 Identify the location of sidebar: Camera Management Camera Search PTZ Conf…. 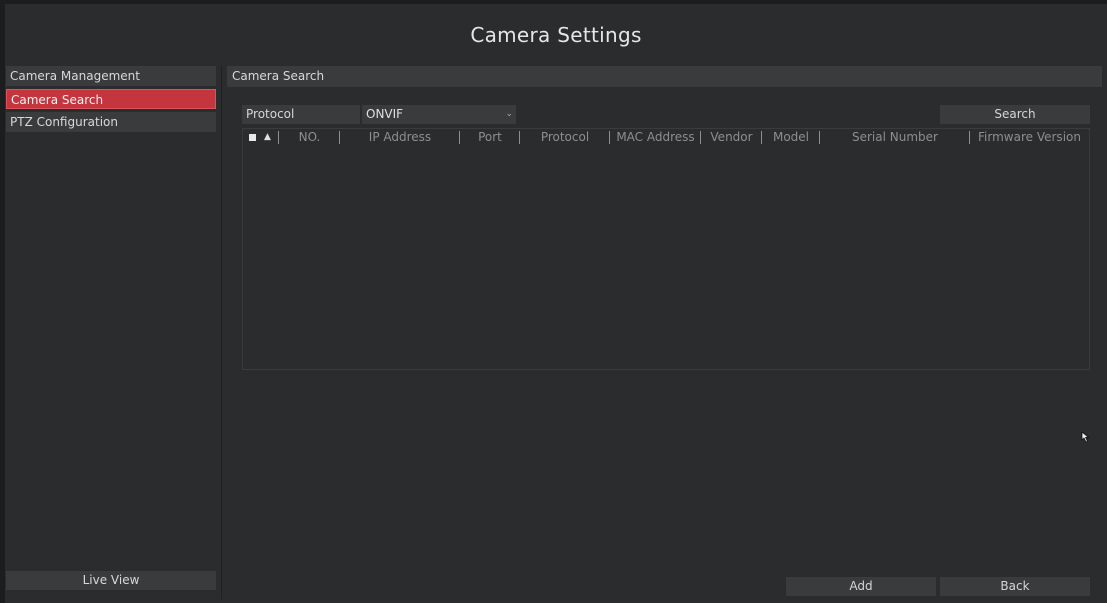
(111, 100).